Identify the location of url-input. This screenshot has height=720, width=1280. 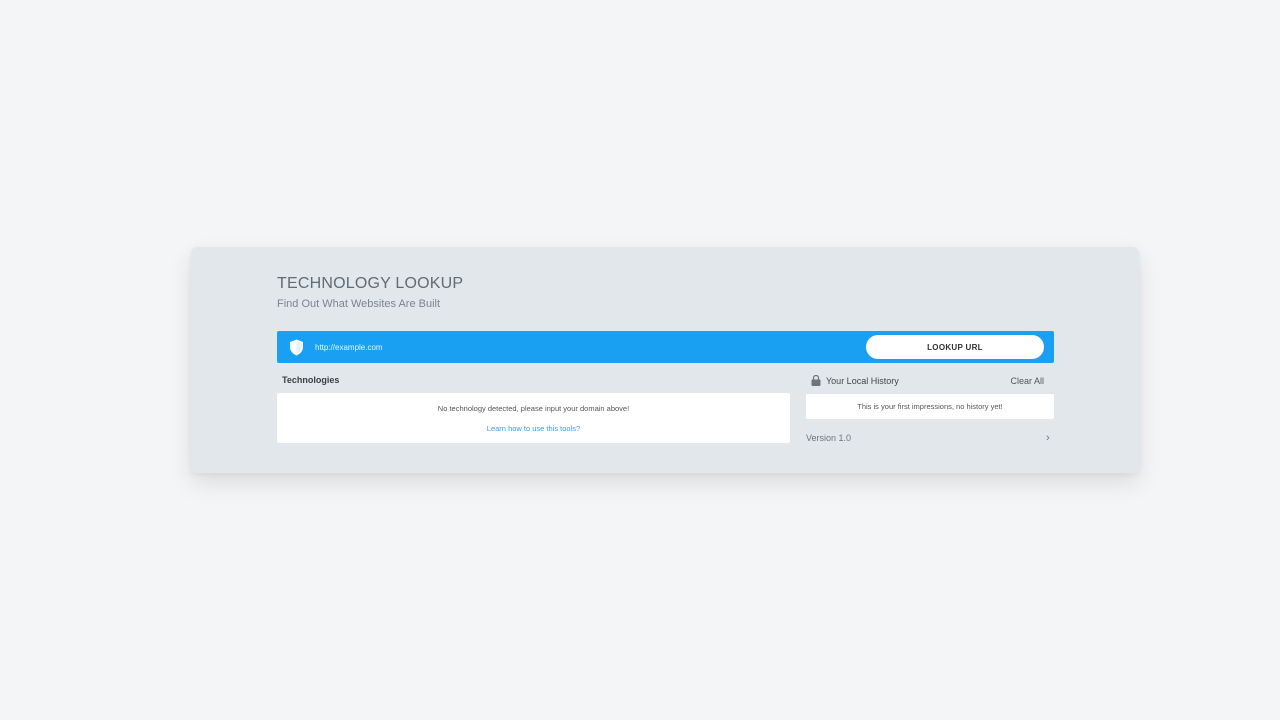
(575, 347).